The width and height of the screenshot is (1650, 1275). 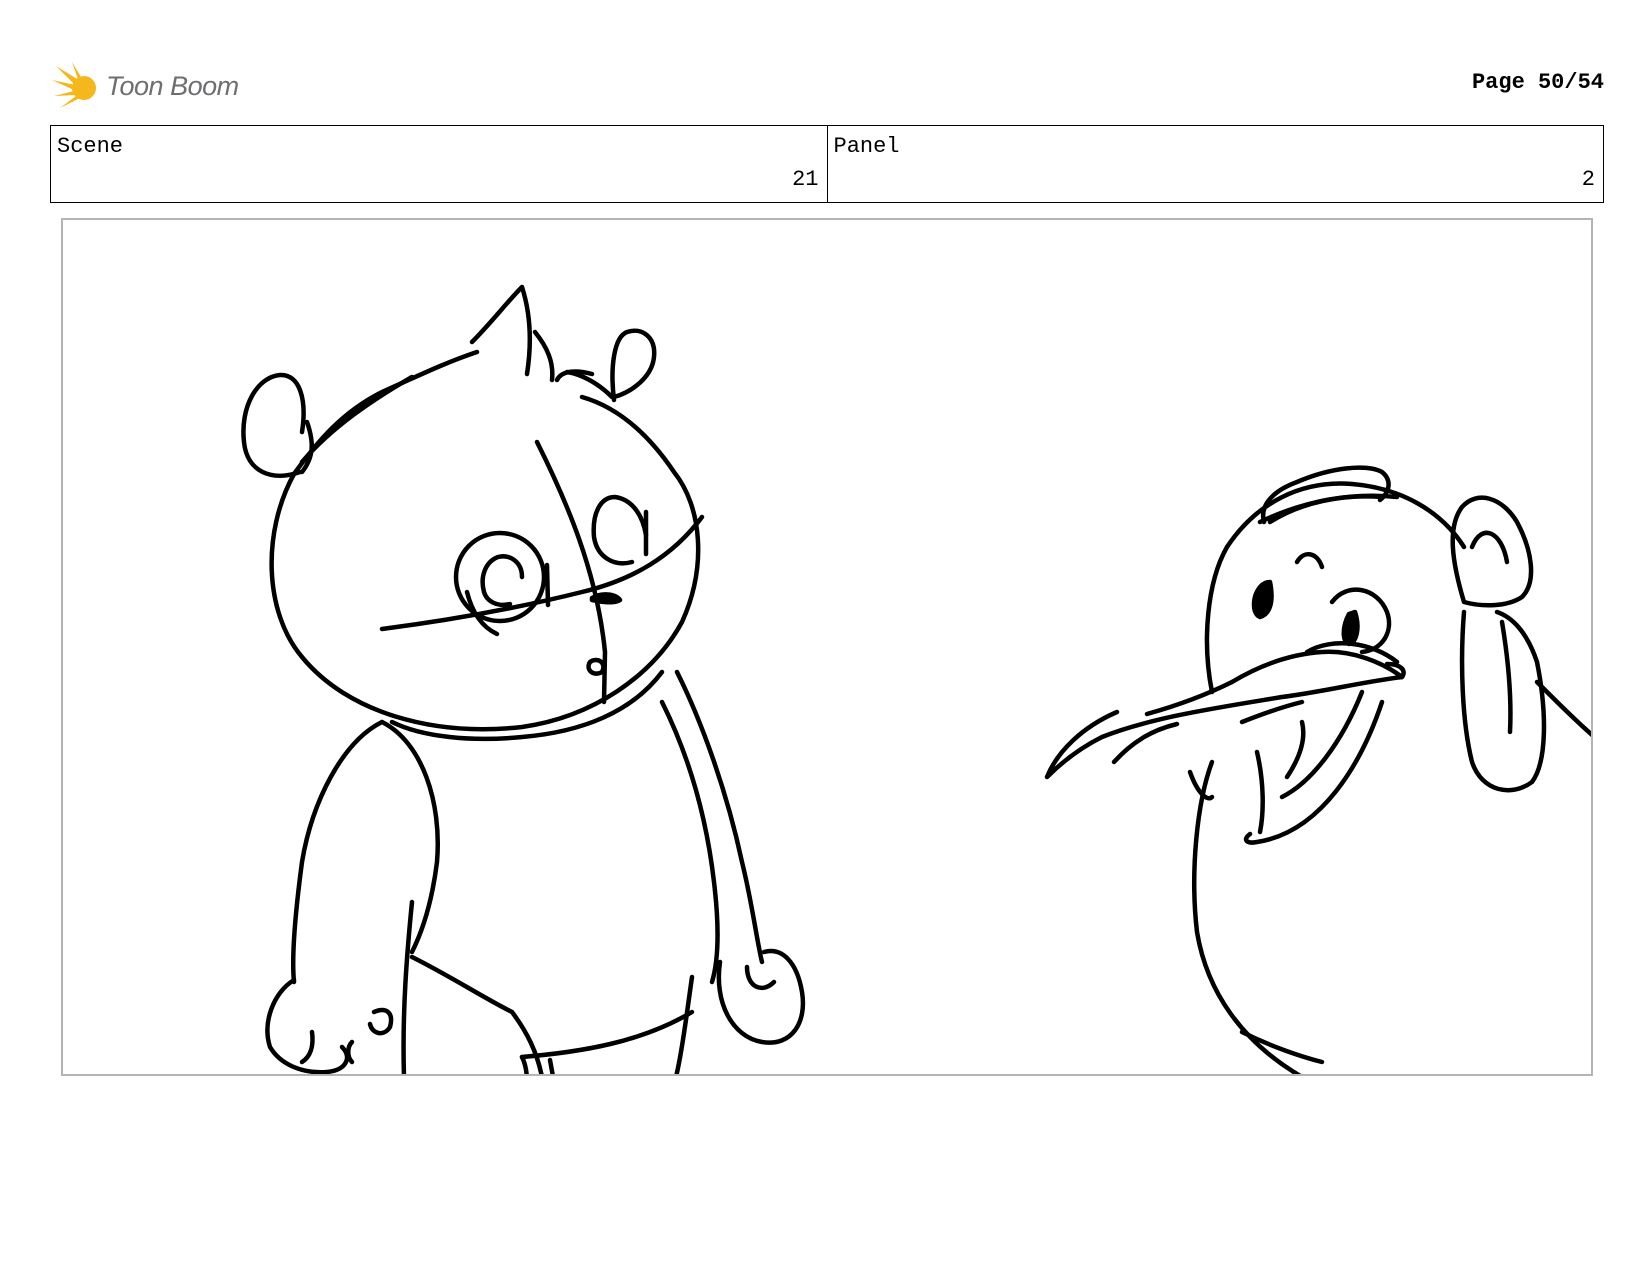 What do you see at coordinates (90, 146) in the screenshot?
I see `scene-label: Scene` at bounding box center [90, 146].